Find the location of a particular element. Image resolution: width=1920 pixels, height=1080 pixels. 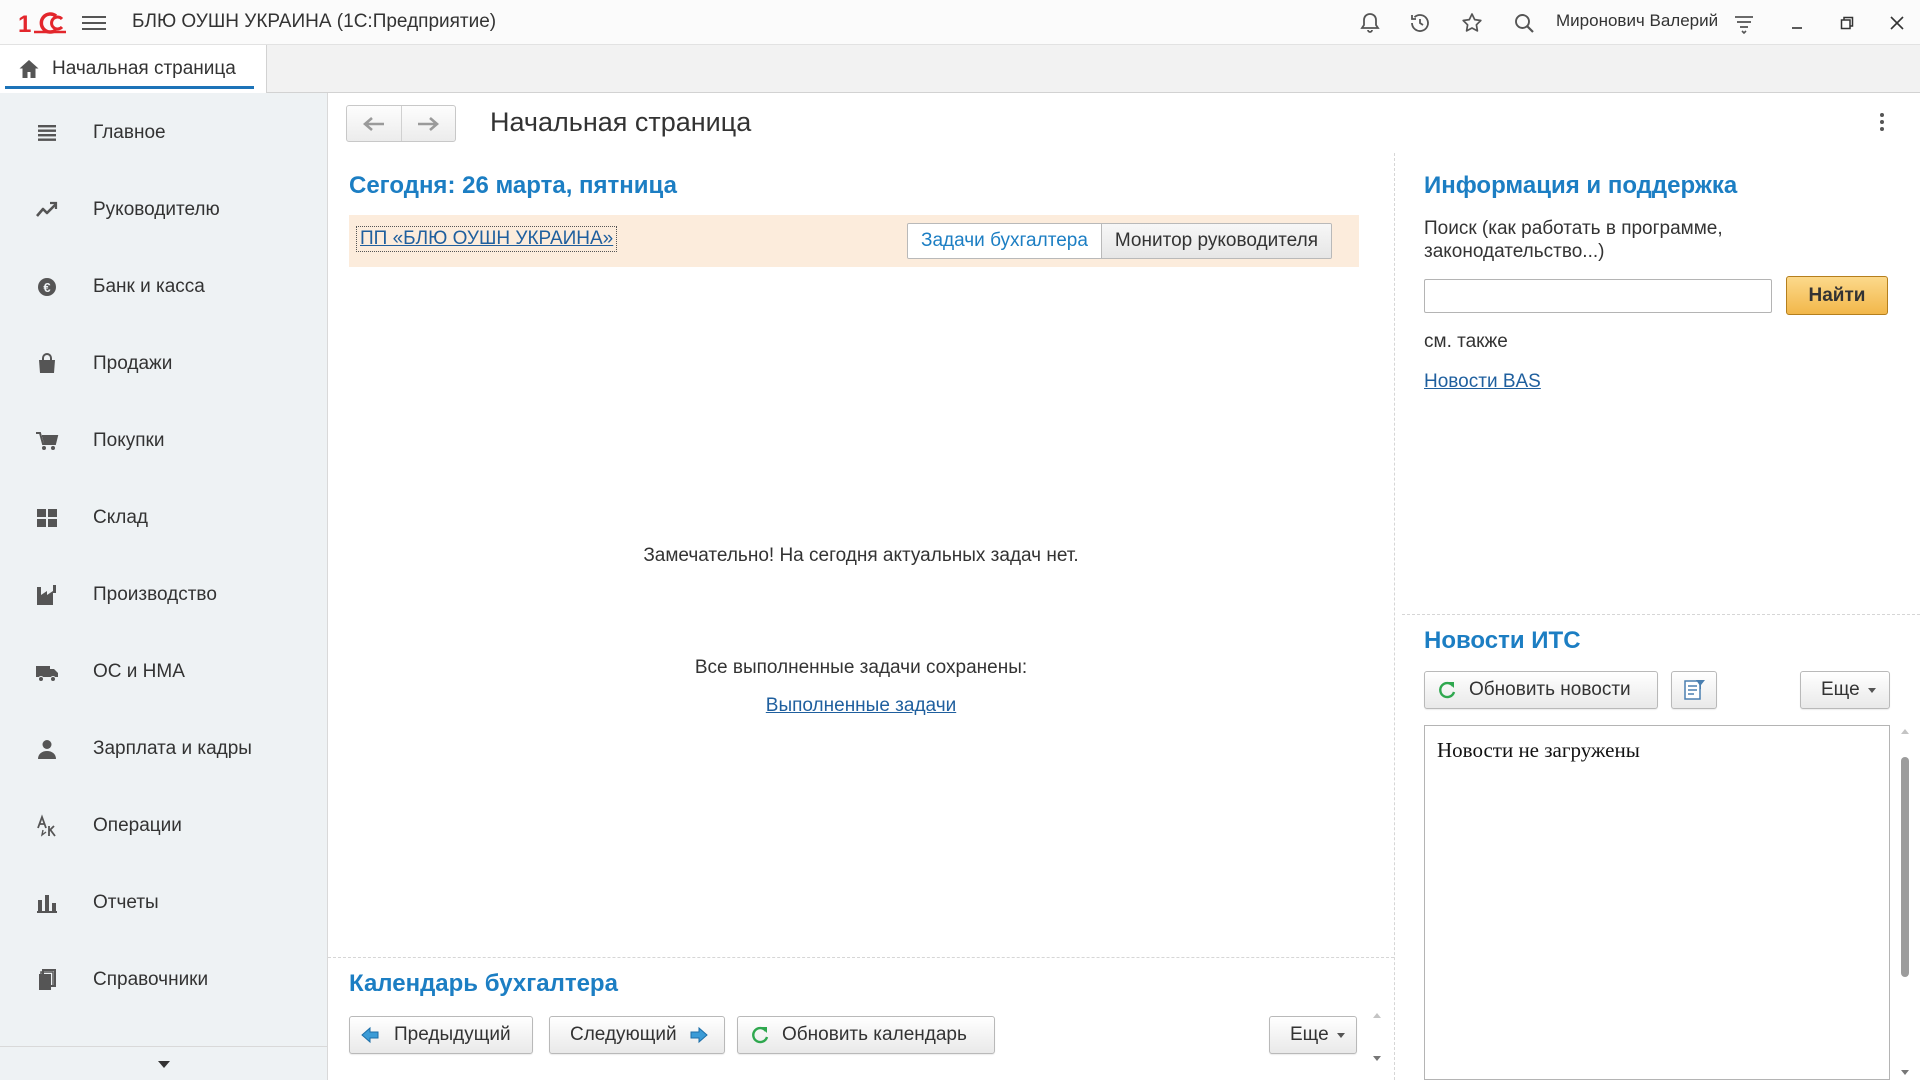

sidebar-item-catalogs: Справочники is located at coordinates (164, 980).